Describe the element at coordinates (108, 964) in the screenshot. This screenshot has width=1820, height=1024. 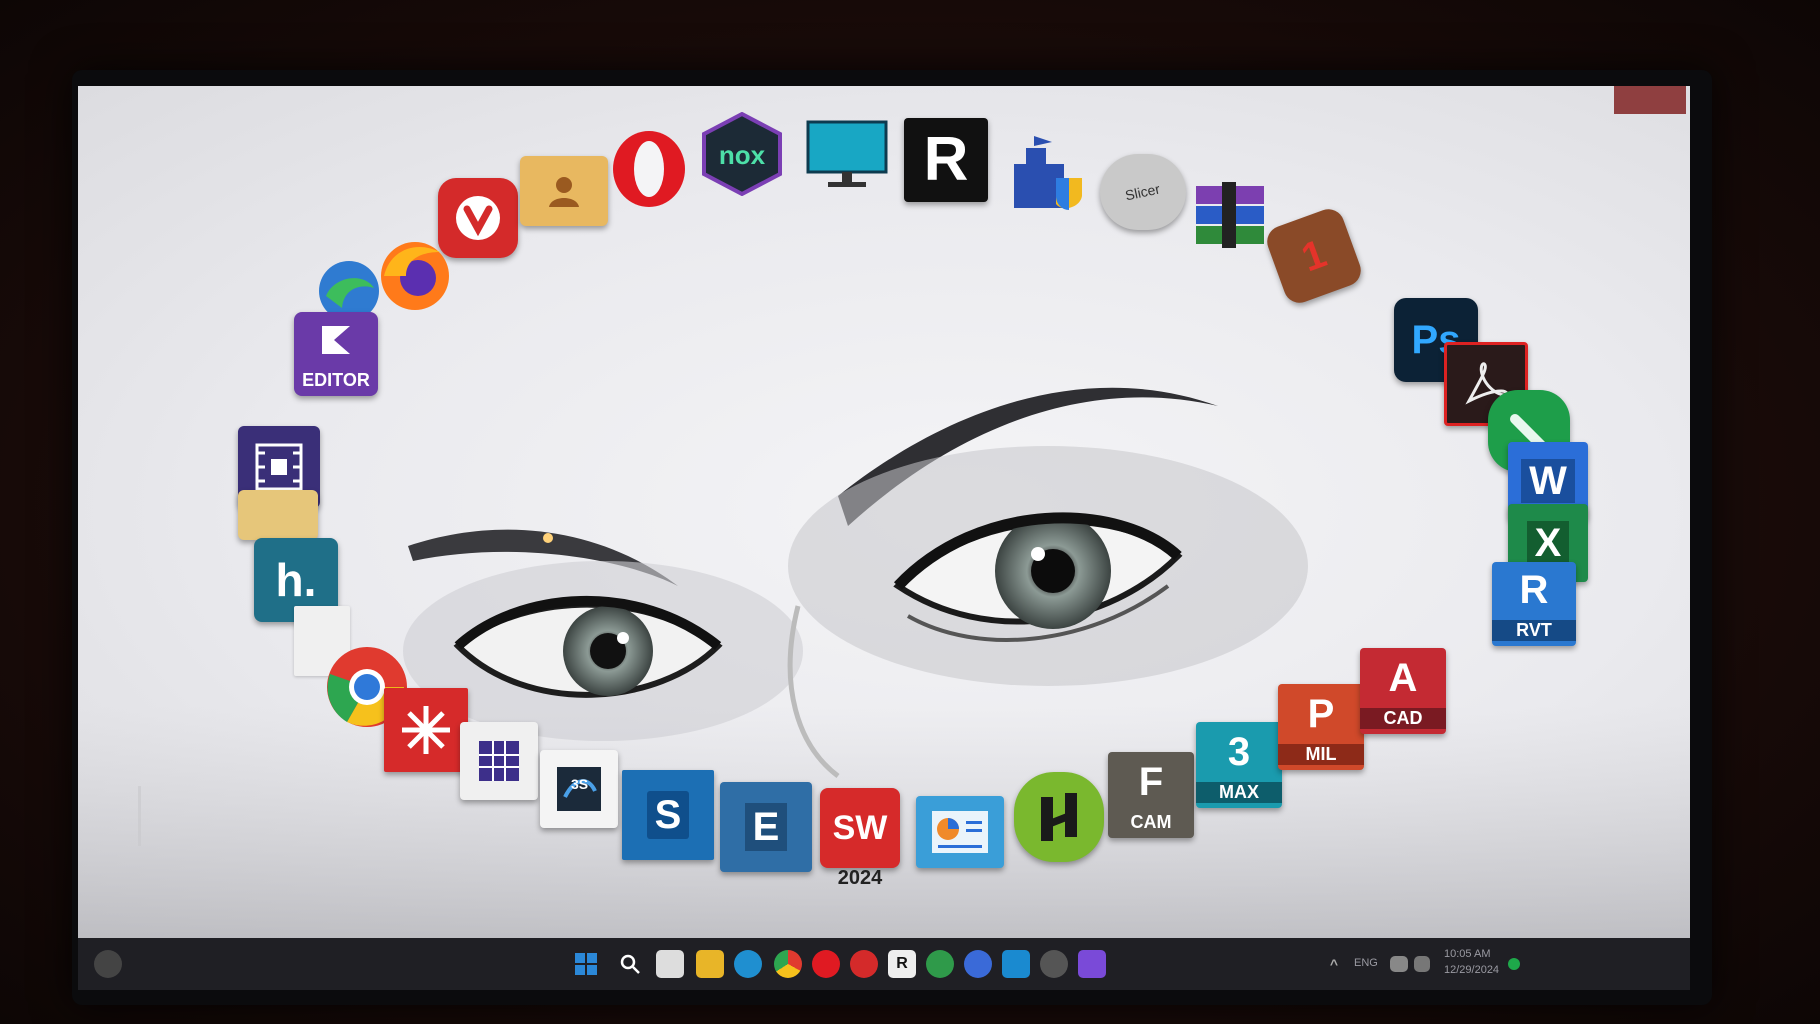
I see `widgets-icon` at that location.